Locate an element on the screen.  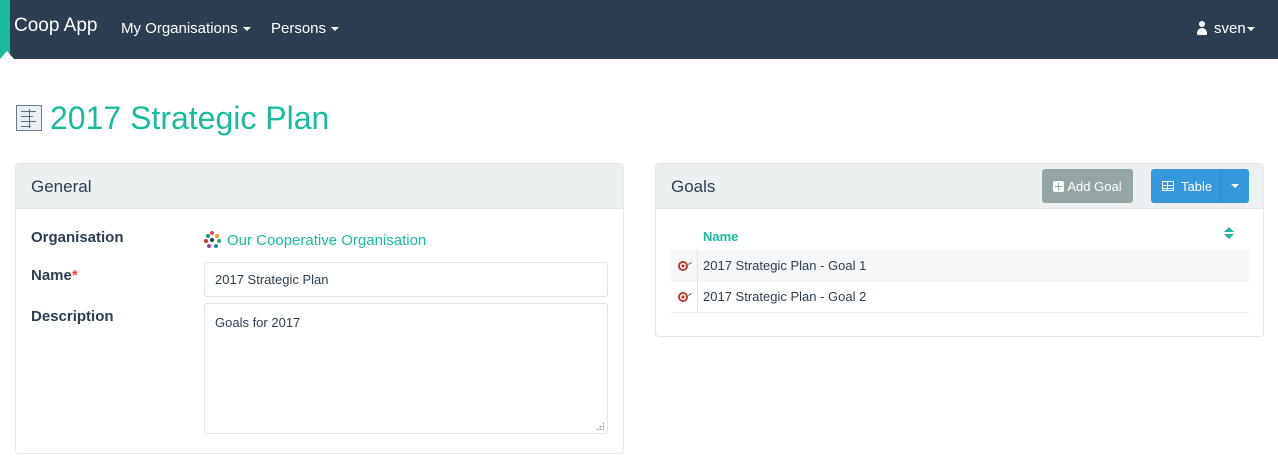
description-label: Description is located at coordinates (72, 316).